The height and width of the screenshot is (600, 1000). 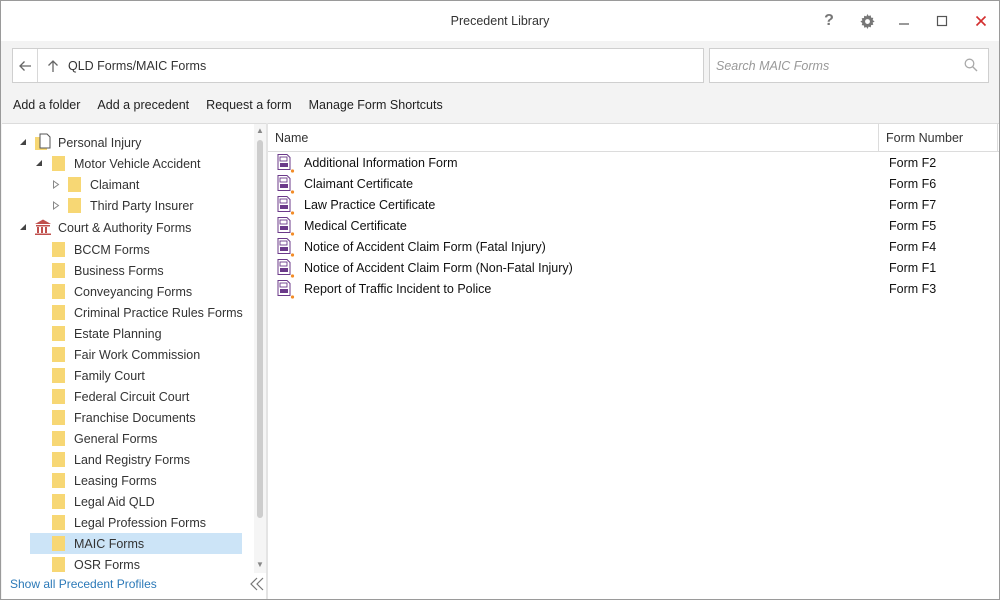 What do you see at coordinates (376, 106) in the screenshot?
I see `manage-form-shortcuts-button: Manage Form Shortcuts` at bounding box center [376, 106].